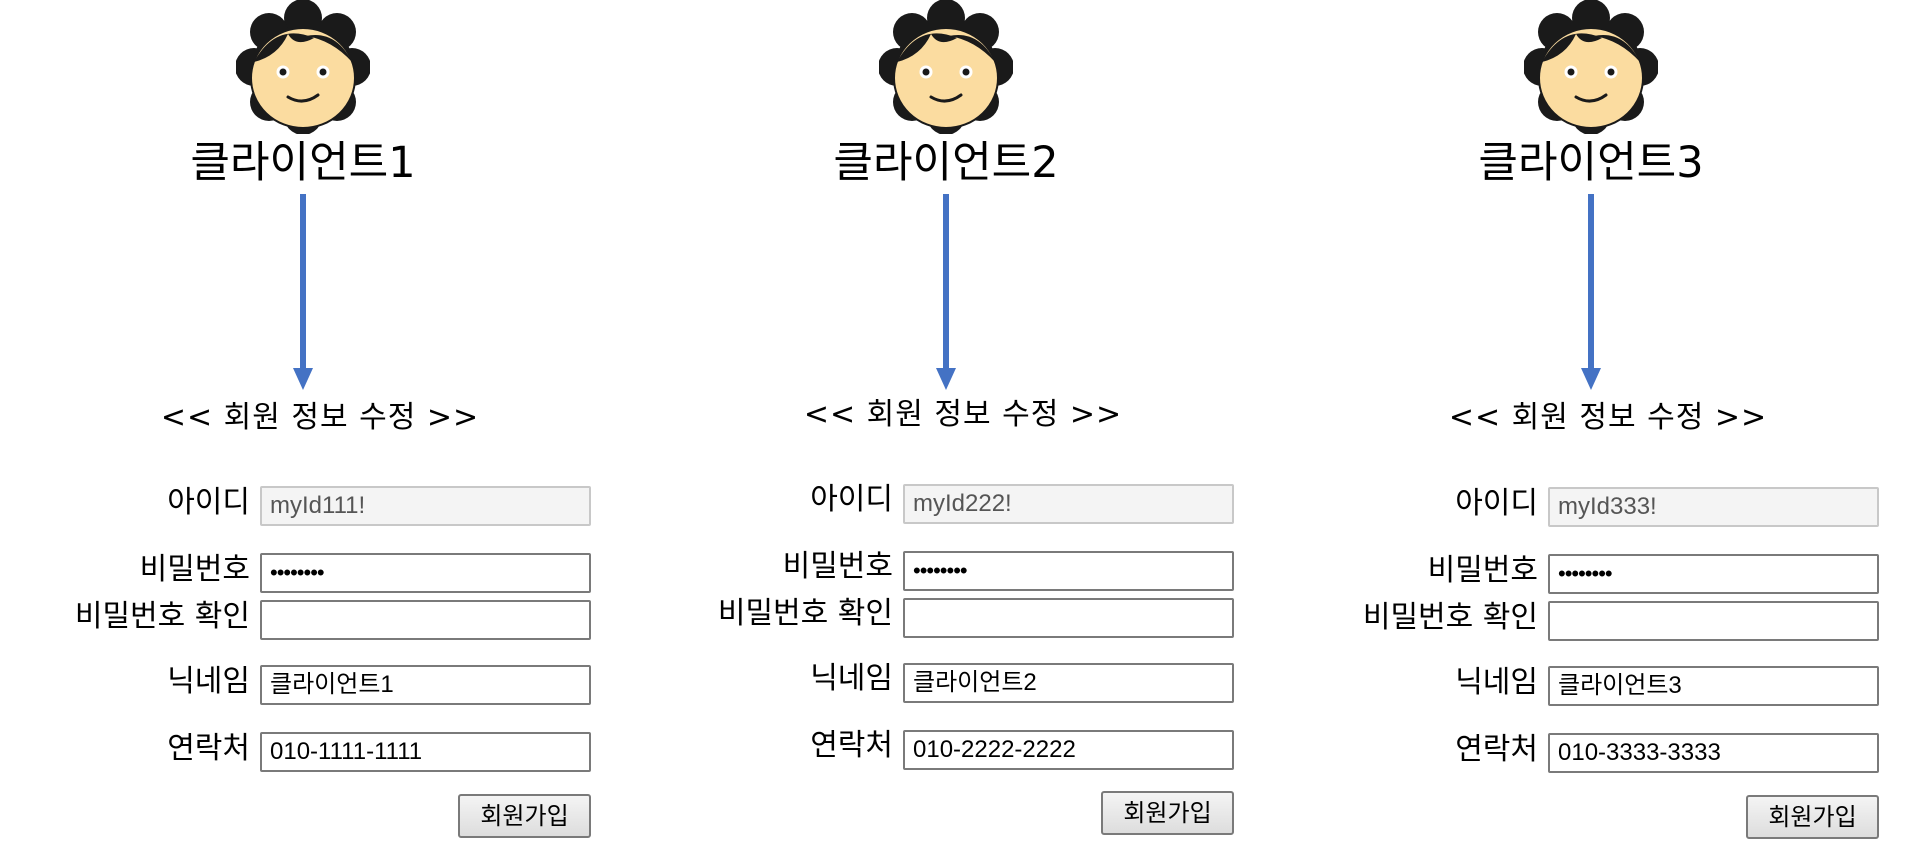 This screenshot has height=865, width=1913. Describe the element at coordinates (1713, 507) in the screenshot. I see `id-field: myId333!` at that location.